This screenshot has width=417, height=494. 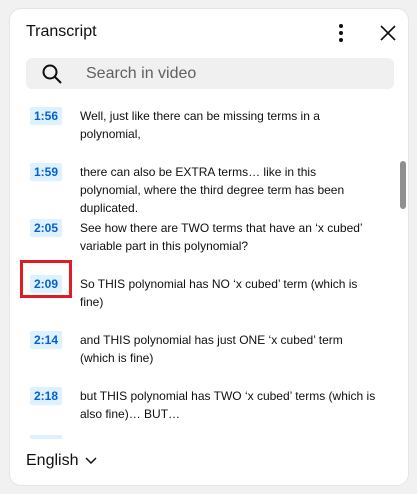 What do you see at coordinates (91, 461) in the screenshot?
I see `chevron-down-icon` at bounding box center [91, 461].